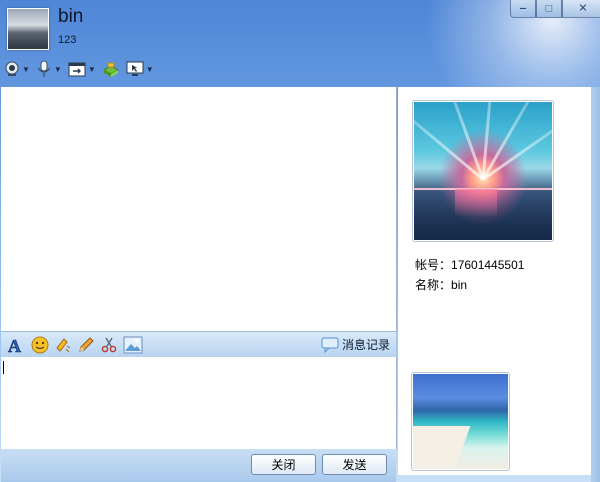  Describe the element at coordinates (67, 40) in the screenshot. I see `contact-status: 123` at that location.